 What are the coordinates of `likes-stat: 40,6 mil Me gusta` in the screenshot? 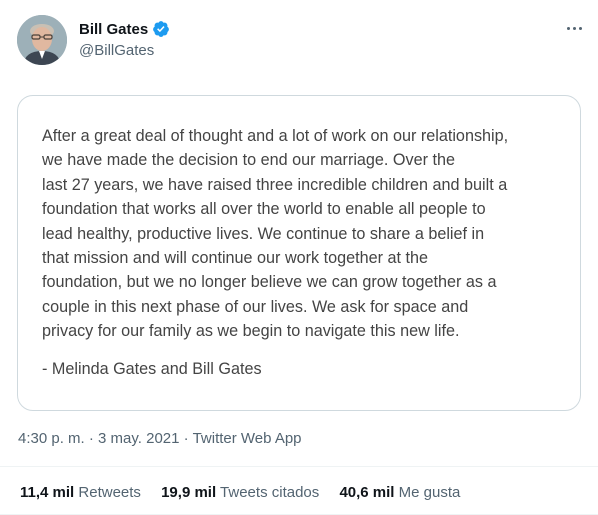 It's located at (399, 492).